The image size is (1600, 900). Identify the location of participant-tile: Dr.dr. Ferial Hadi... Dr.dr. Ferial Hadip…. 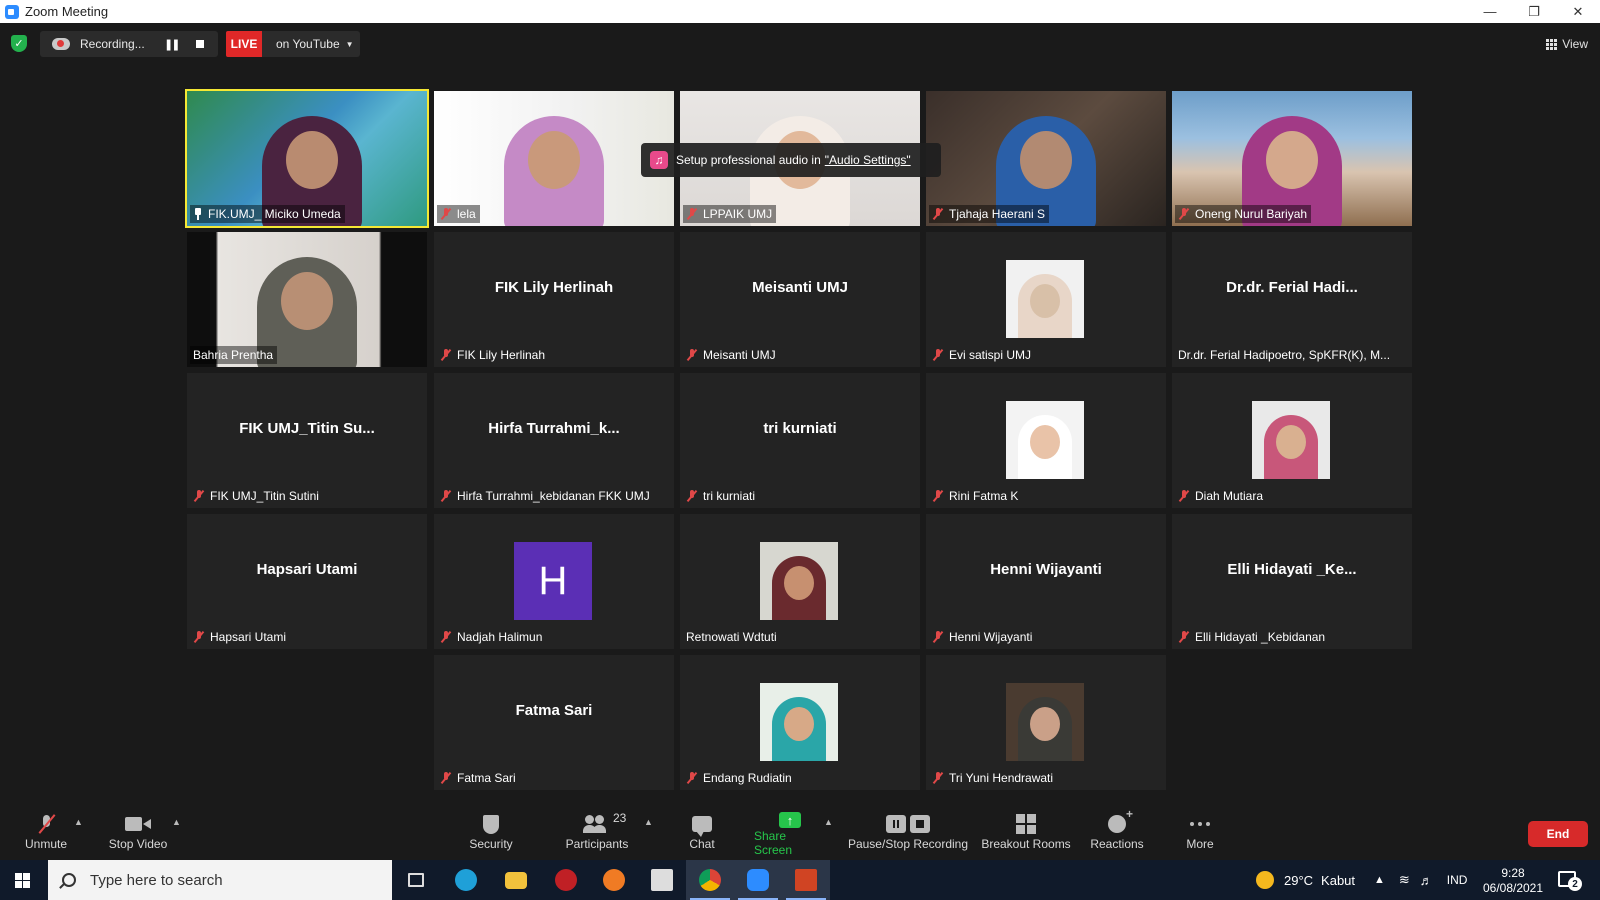
(1292, 299).